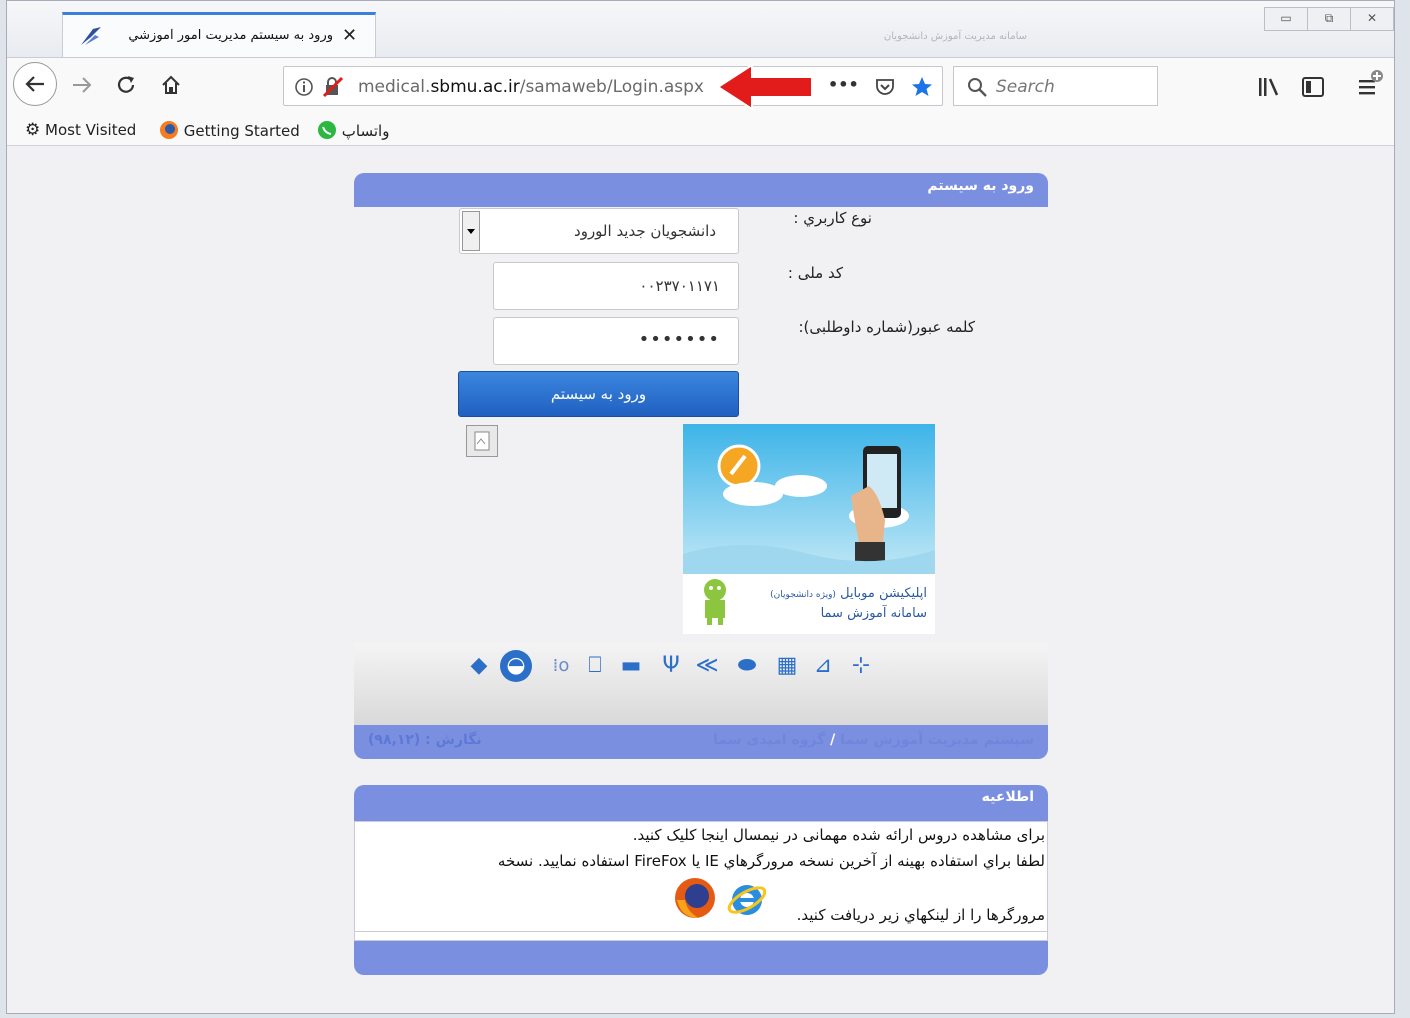 The image size is (1410, 1018). What do you see at coordinates (832, 218) in the screenshot?
I see `user-type-label: نوع كاربري :` at bounding box center [832, 218].